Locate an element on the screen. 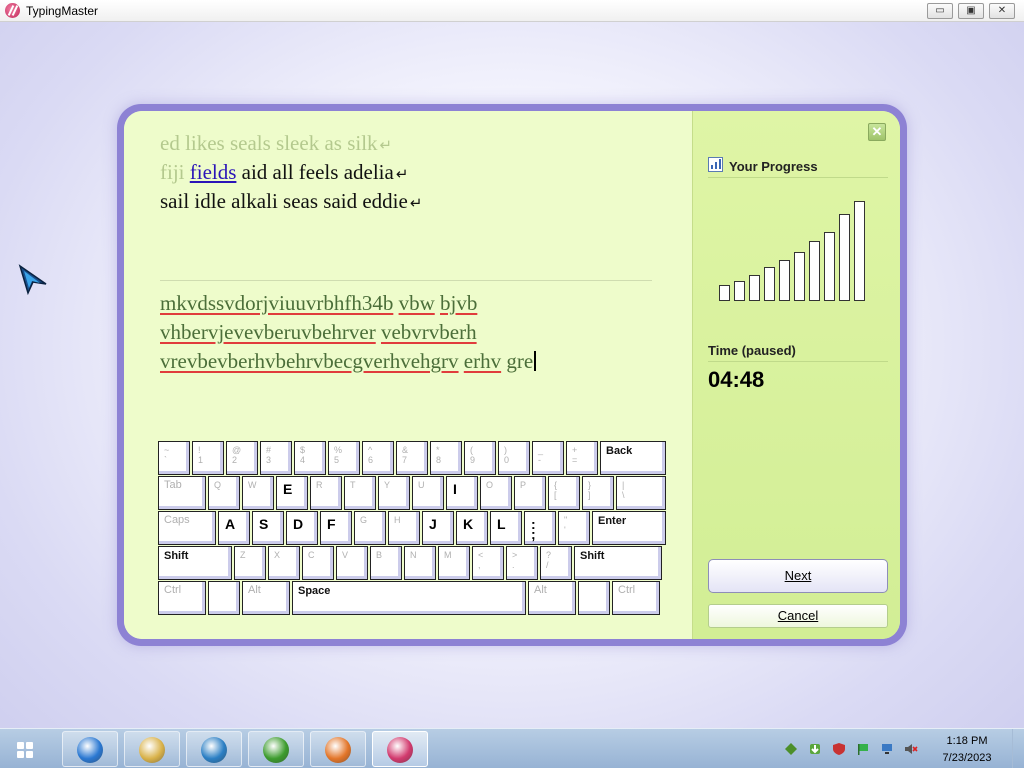 The height and width of the screenshot is (768, 1024). key-label: D is located at coordinates (298, 524).